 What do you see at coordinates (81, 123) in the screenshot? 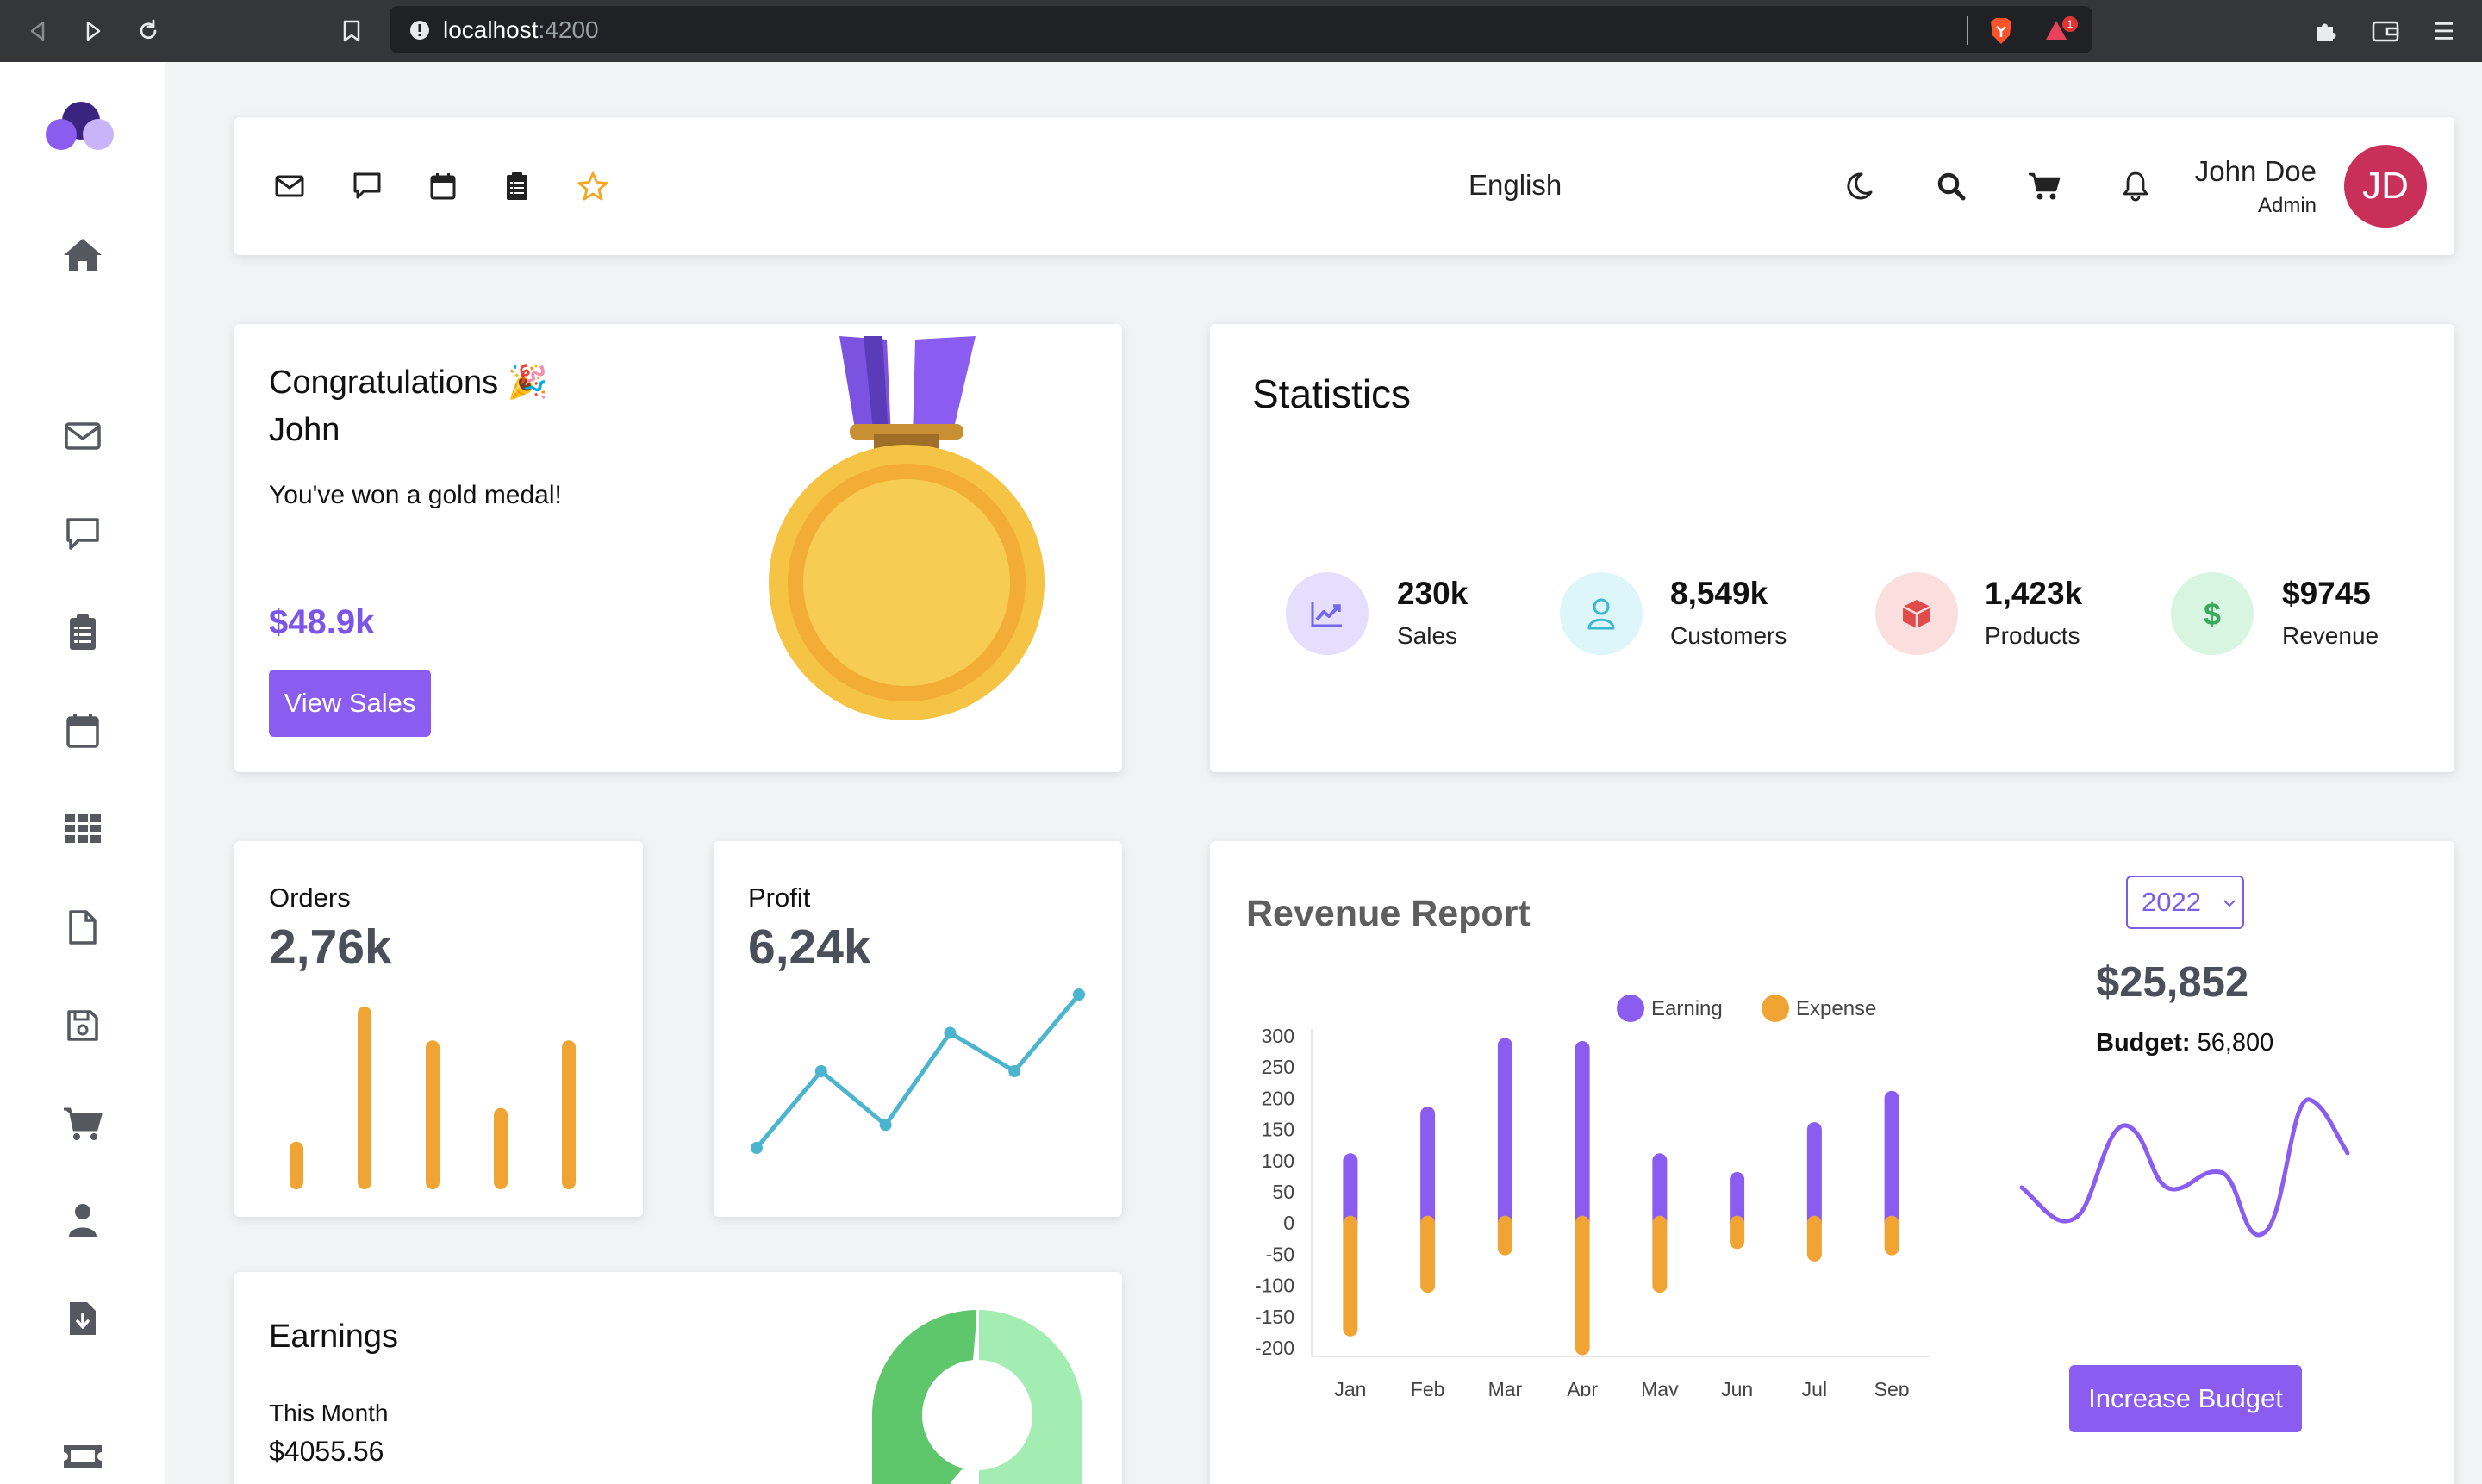
I see `logo` at bounding box center [81, 123].